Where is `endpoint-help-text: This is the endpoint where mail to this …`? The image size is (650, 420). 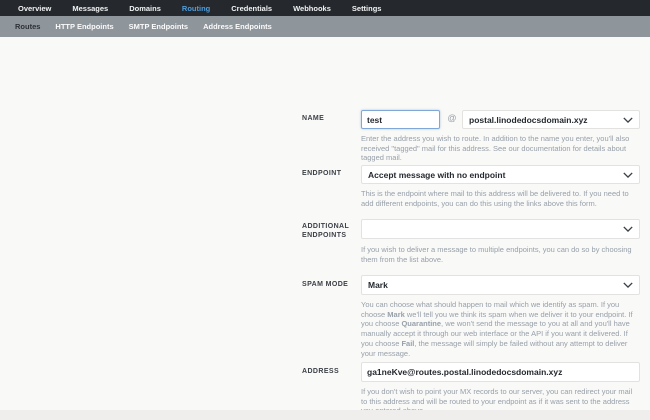
endpoint-help-text: This is the endpoint where mail to this … is located at coordinates (495, 198).